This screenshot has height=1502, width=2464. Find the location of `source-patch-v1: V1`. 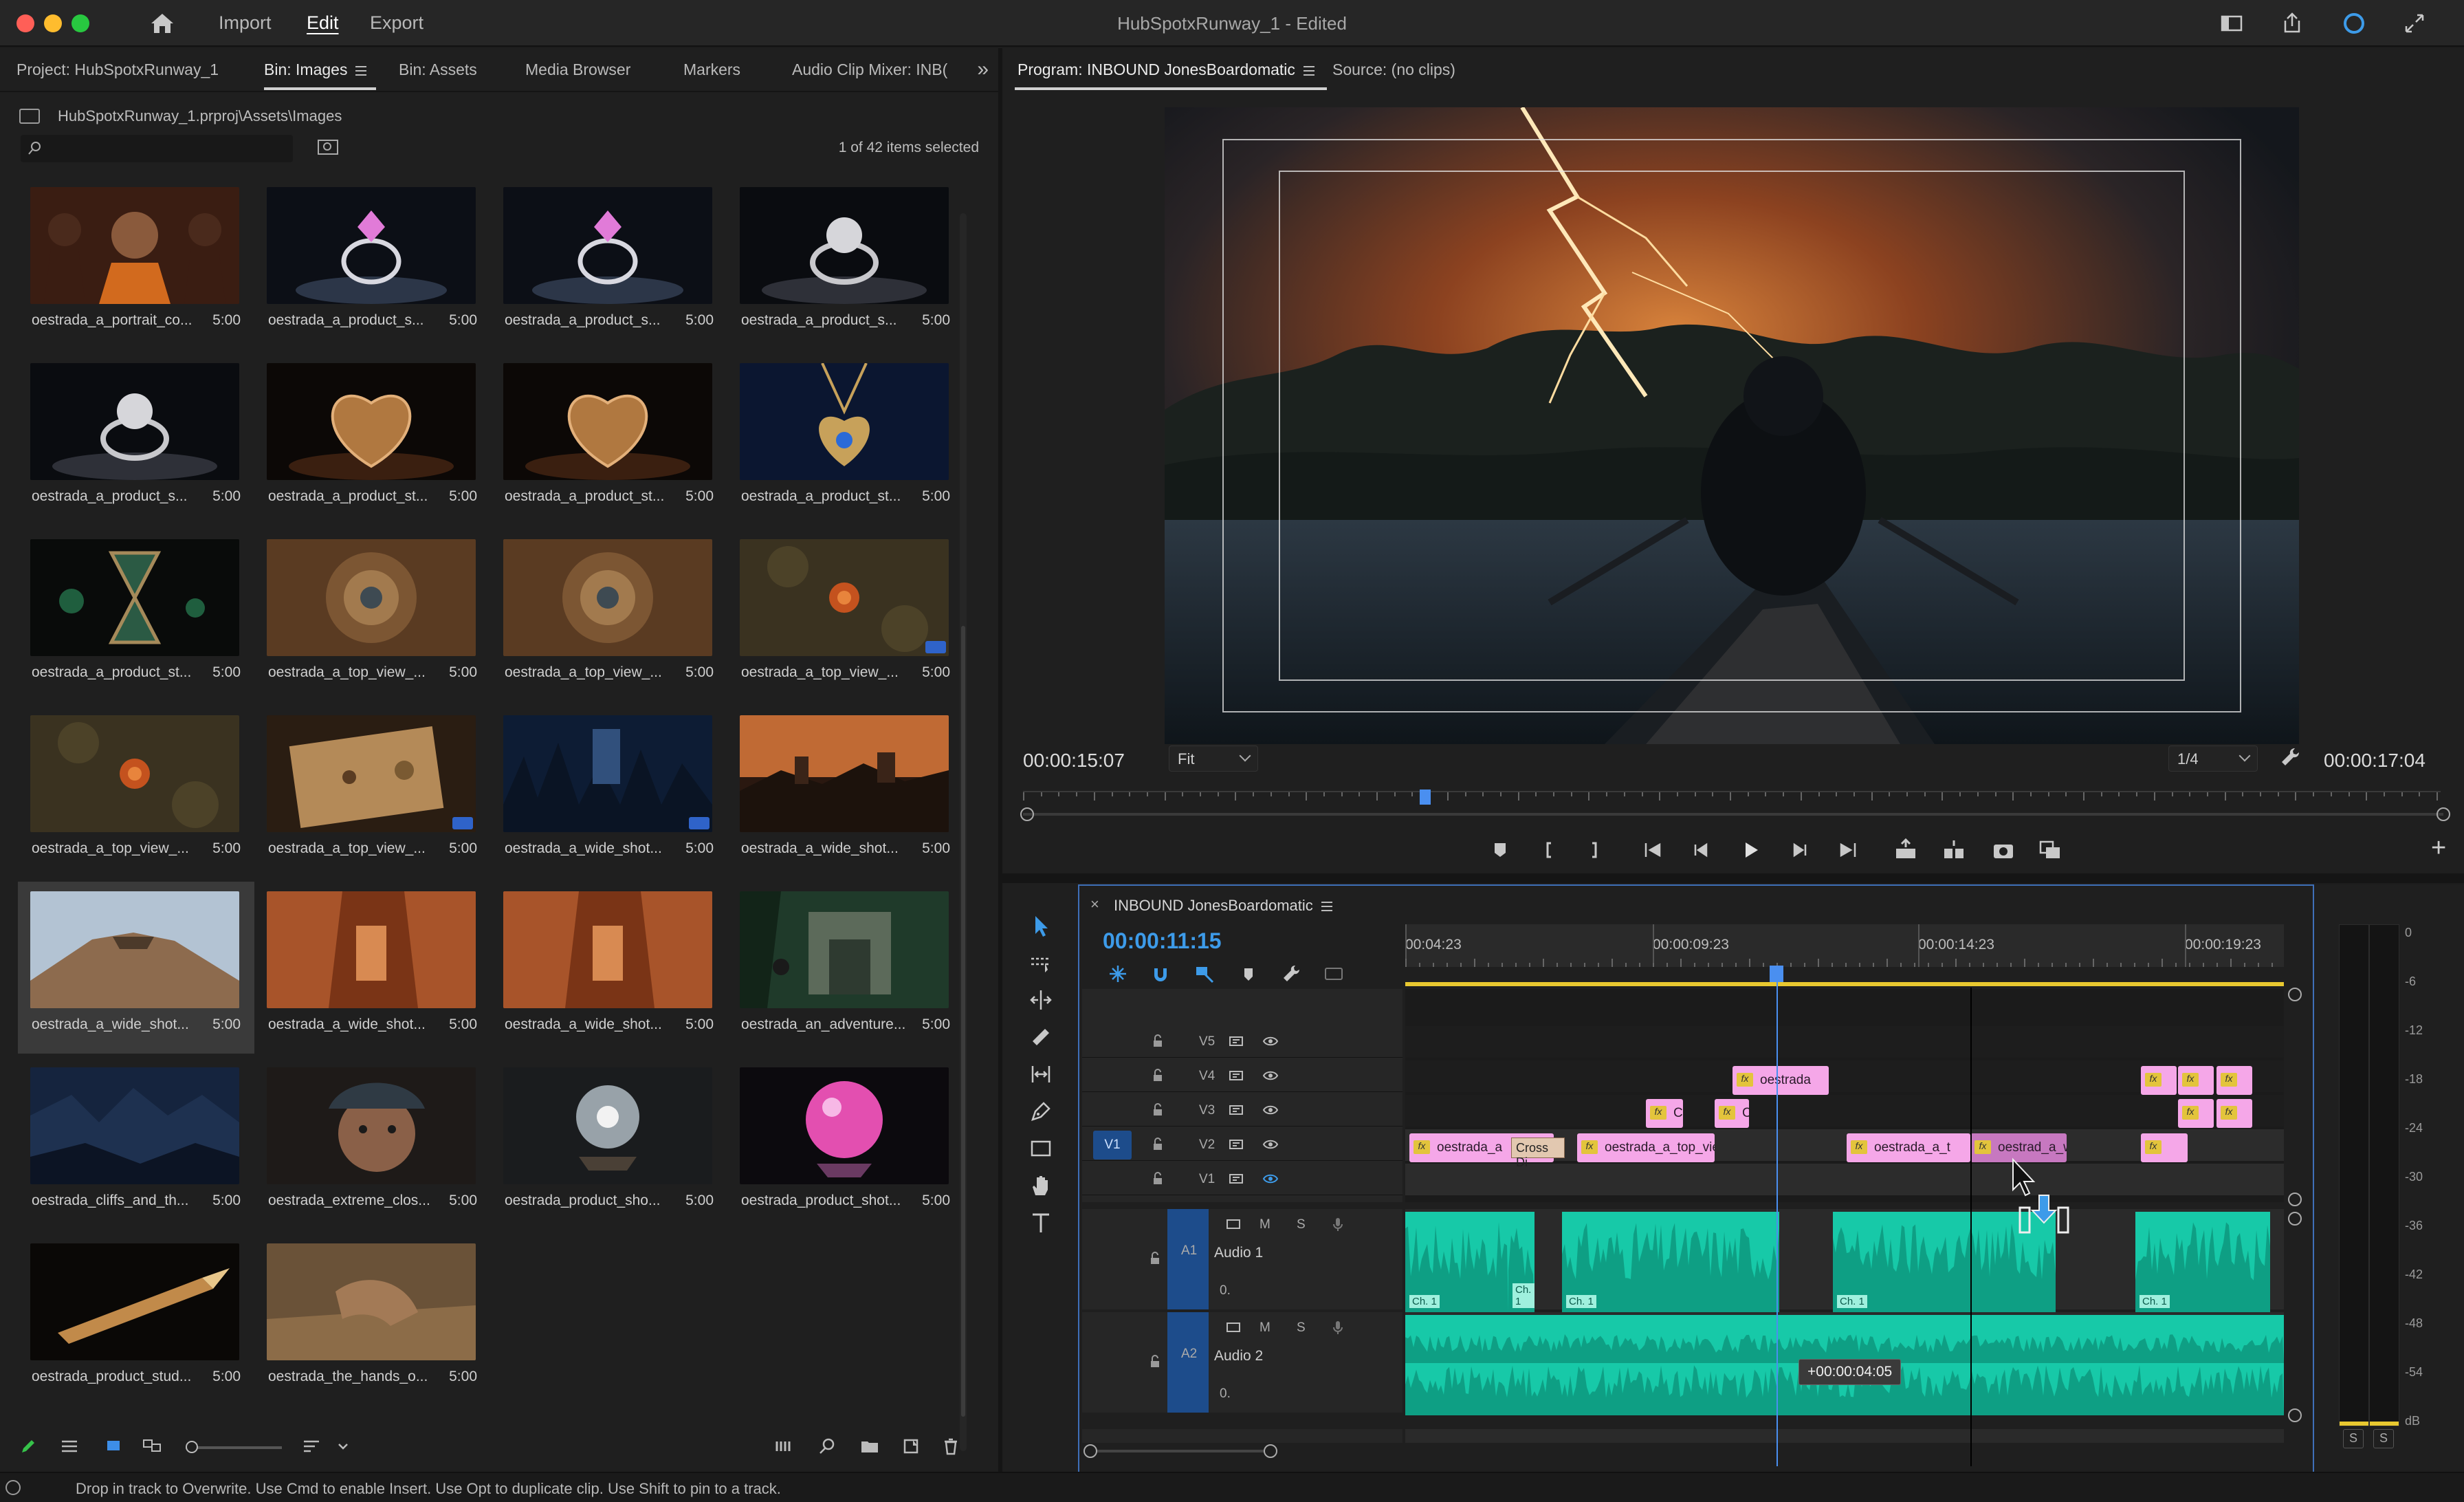

source-patch-v1: V1 is located at coordinates (1112, 1145).